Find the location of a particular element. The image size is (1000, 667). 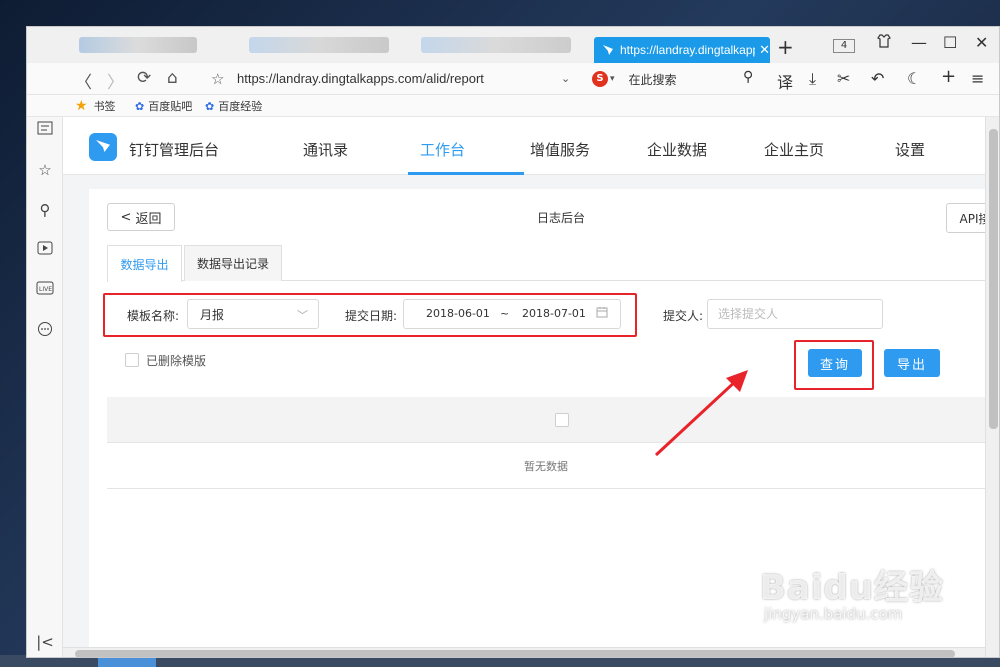

template-label: 模板名称: is located at coordinates (153, 316).